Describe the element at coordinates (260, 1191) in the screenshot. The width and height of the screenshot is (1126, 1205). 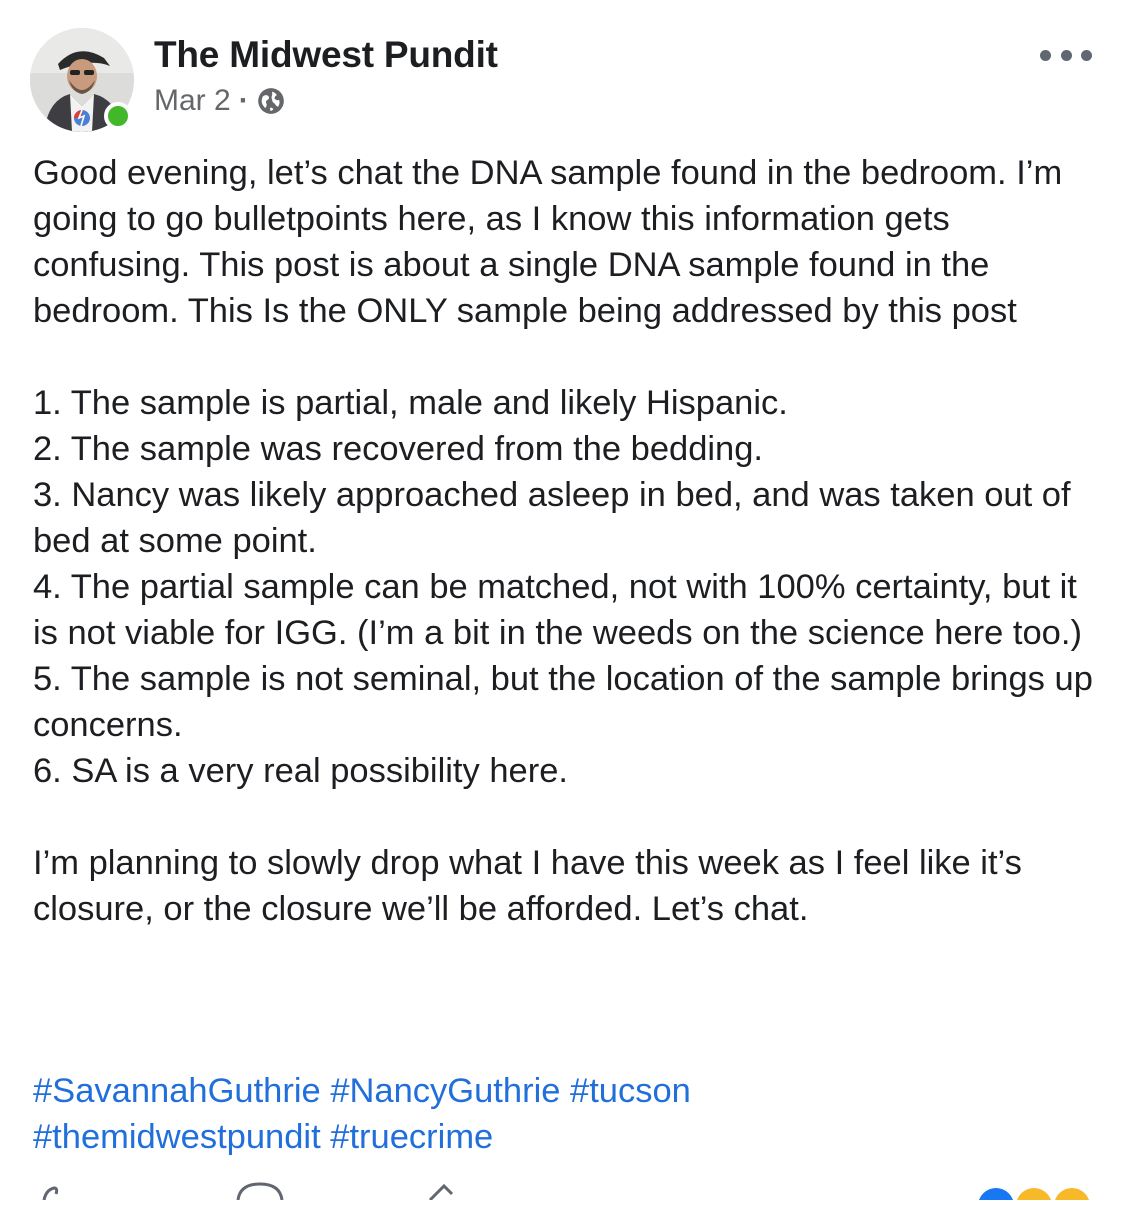
I see `comment-icon` at that location.